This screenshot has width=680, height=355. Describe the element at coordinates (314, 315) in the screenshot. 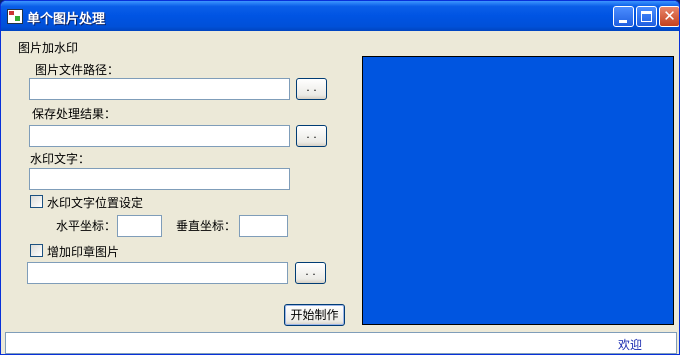

I see `start-button: 开始制作` at that location.